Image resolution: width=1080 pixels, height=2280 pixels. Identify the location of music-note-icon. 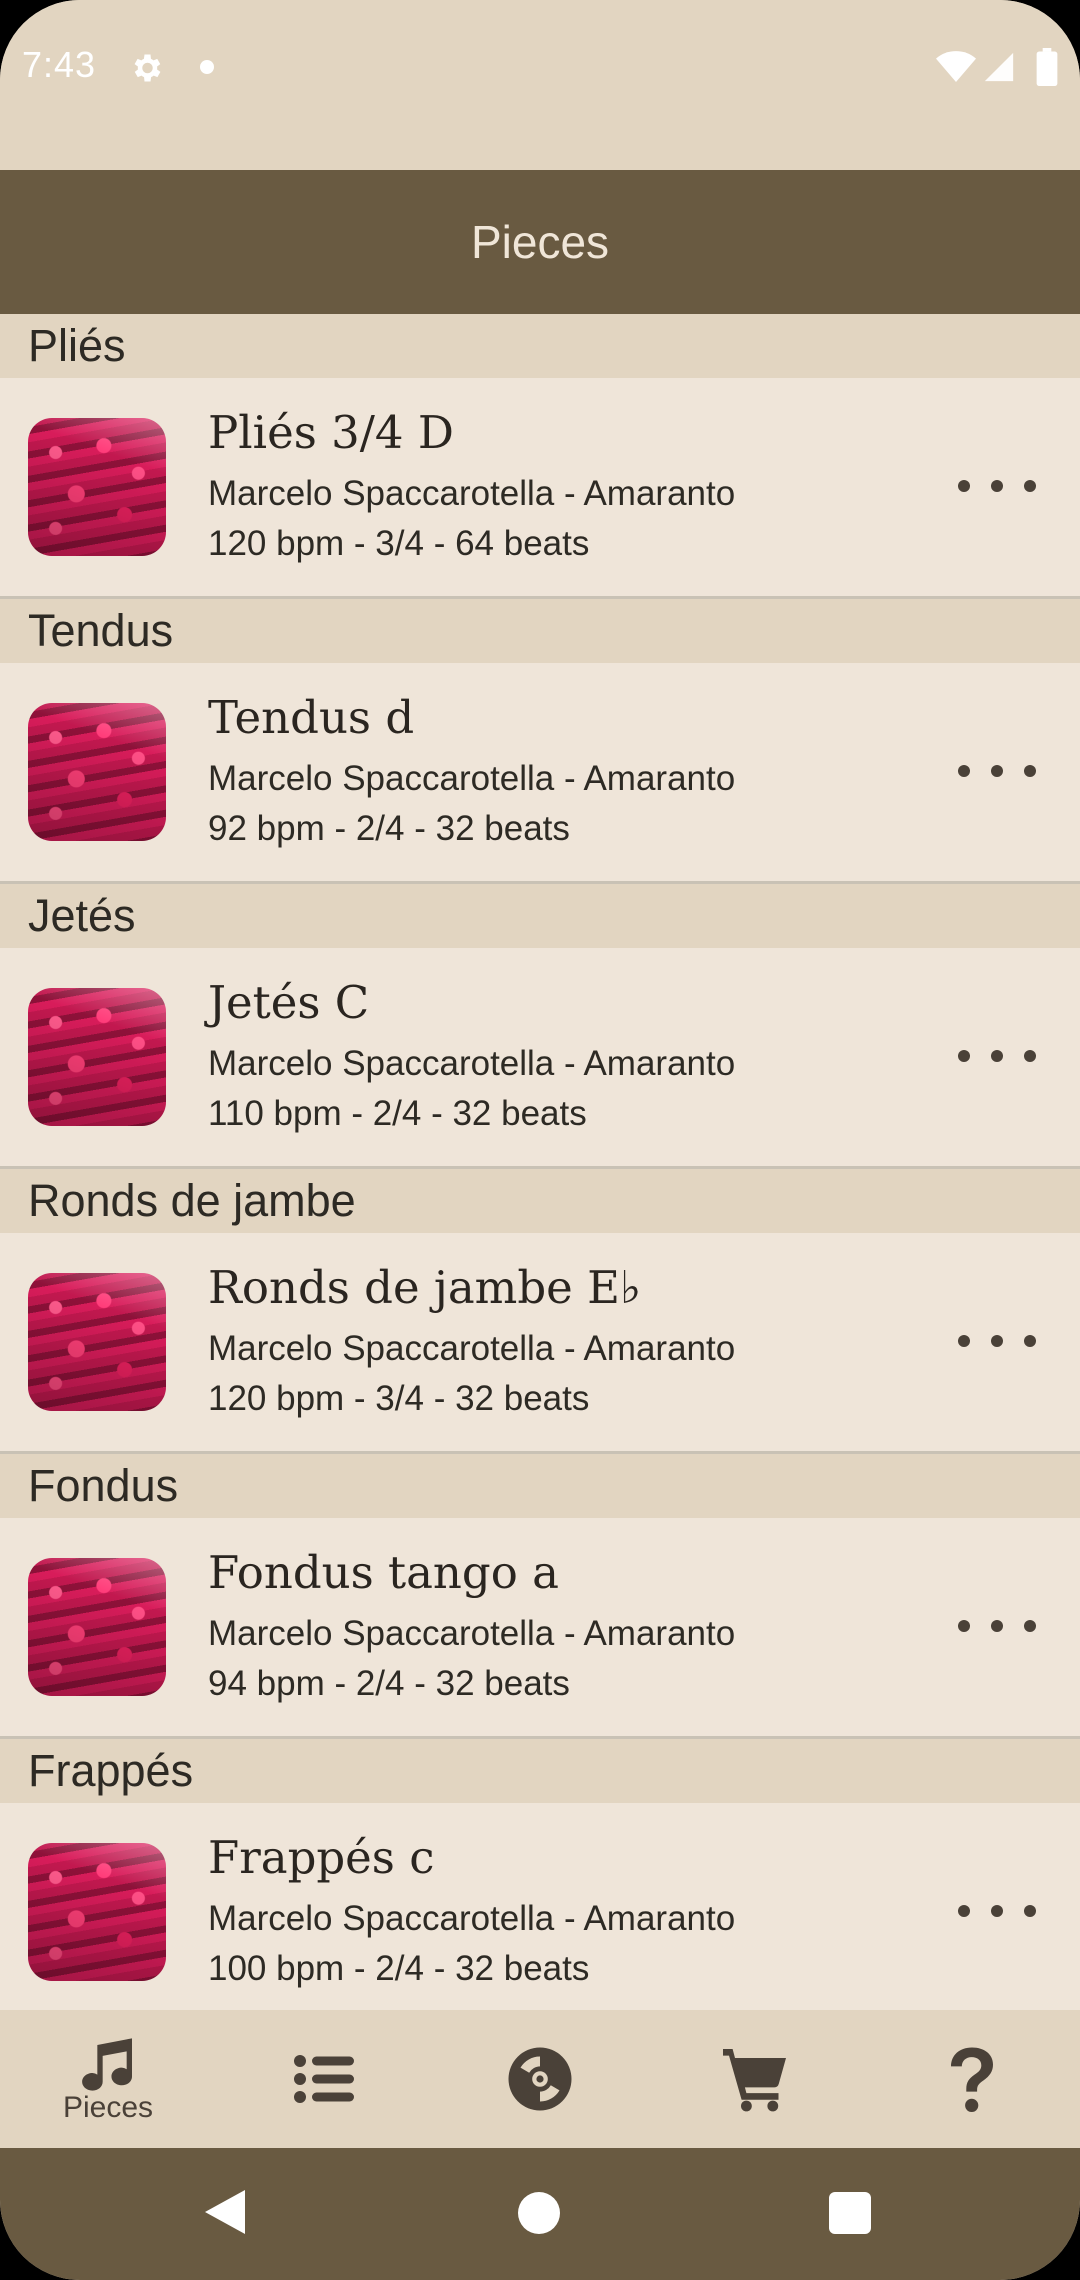
(107, 2064).